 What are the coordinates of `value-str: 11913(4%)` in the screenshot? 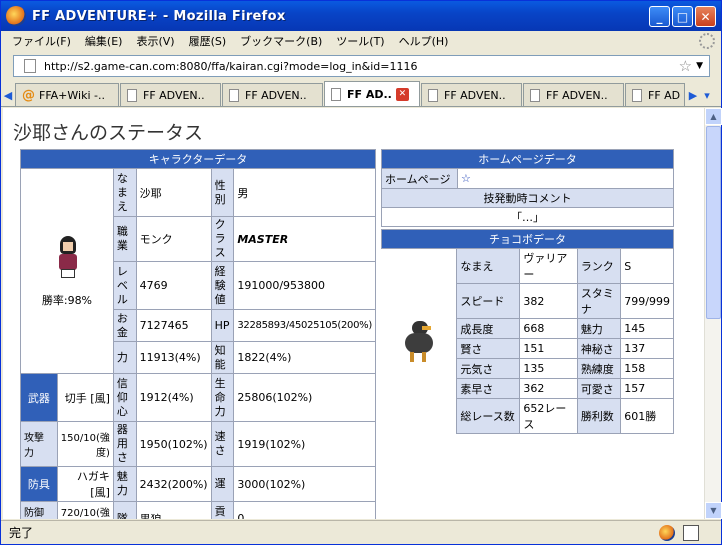 It's located at (173, 357).